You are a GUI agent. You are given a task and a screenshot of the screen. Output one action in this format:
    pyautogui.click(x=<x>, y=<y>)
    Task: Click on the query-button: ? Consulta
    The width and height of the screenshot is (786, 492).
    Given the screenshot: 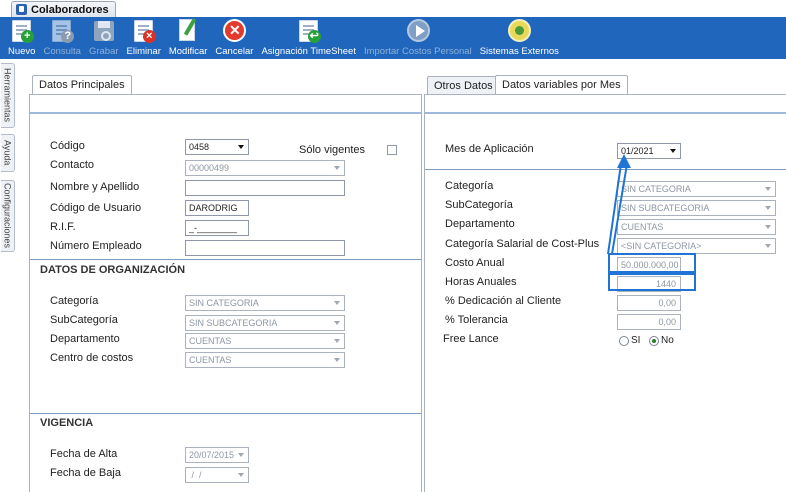 What is the action you would take?
    pyautogui.click(x=62, y=38)
    